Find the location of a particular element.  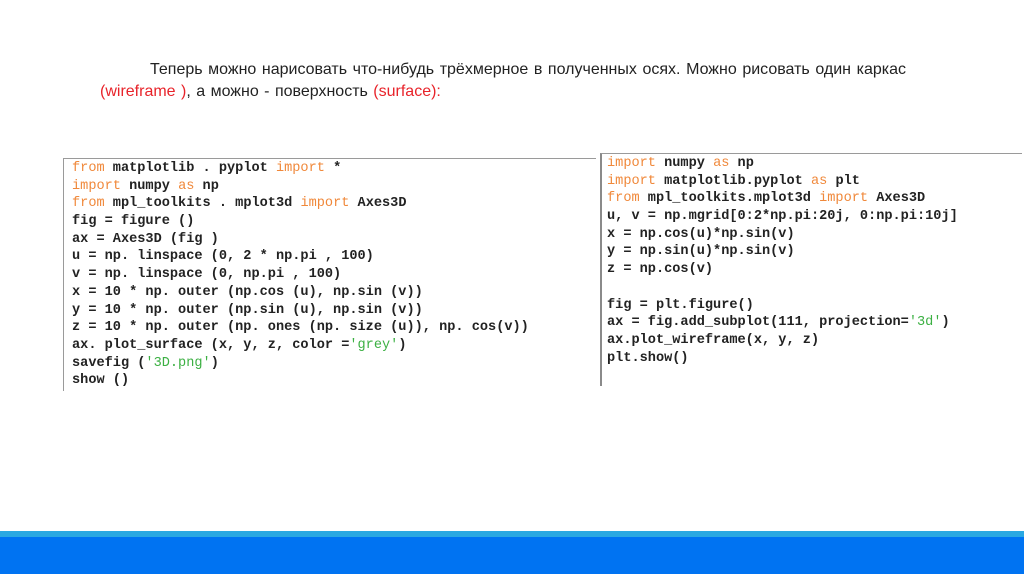

code-text: plt is located at coordinates (843, 181).